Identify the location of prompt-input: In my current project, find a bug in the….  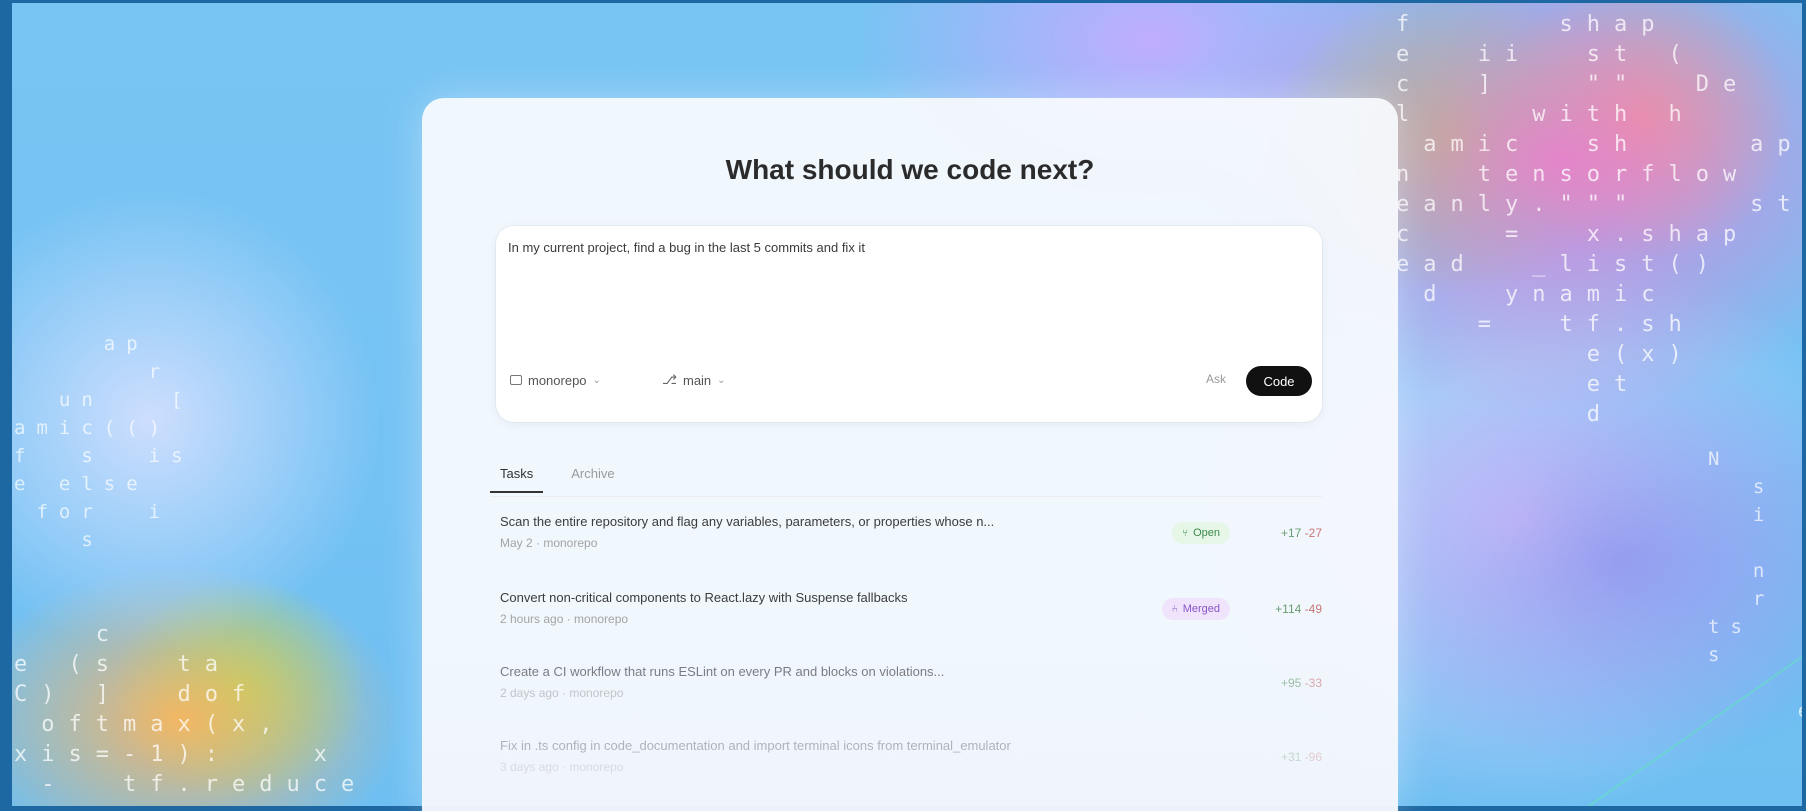
(686, 247).